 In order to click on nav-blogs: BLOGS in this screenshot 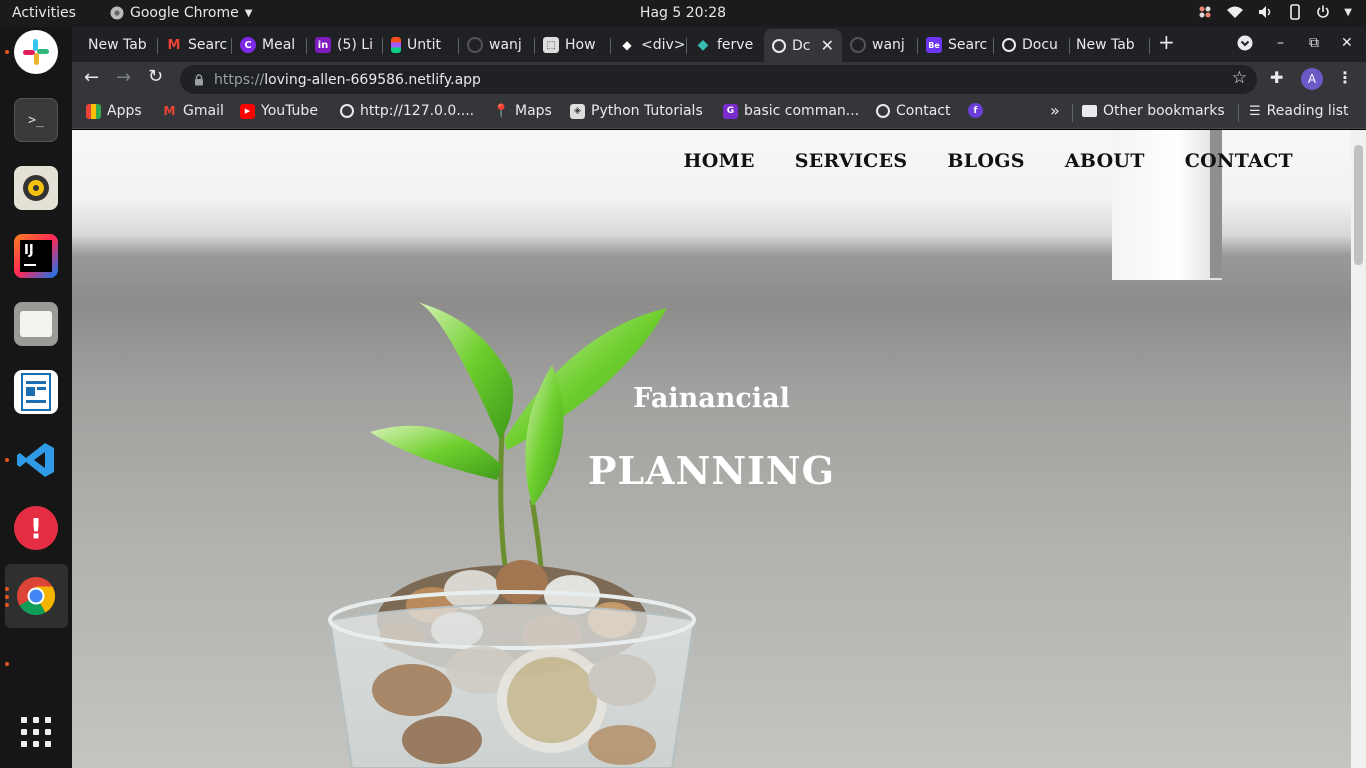, I will do `click(985, 161)`.